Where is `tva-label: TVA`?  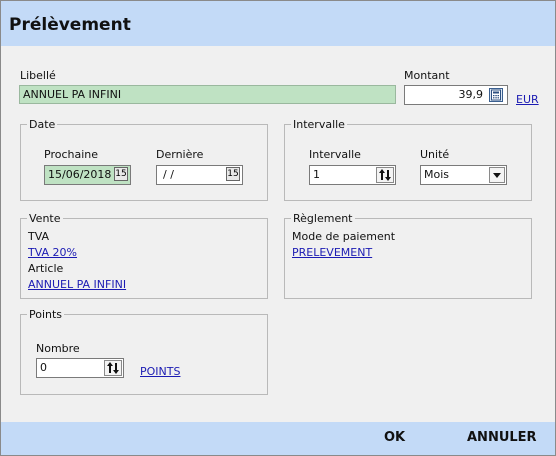
tva-label: TVA is located at coordinates (39, 236).